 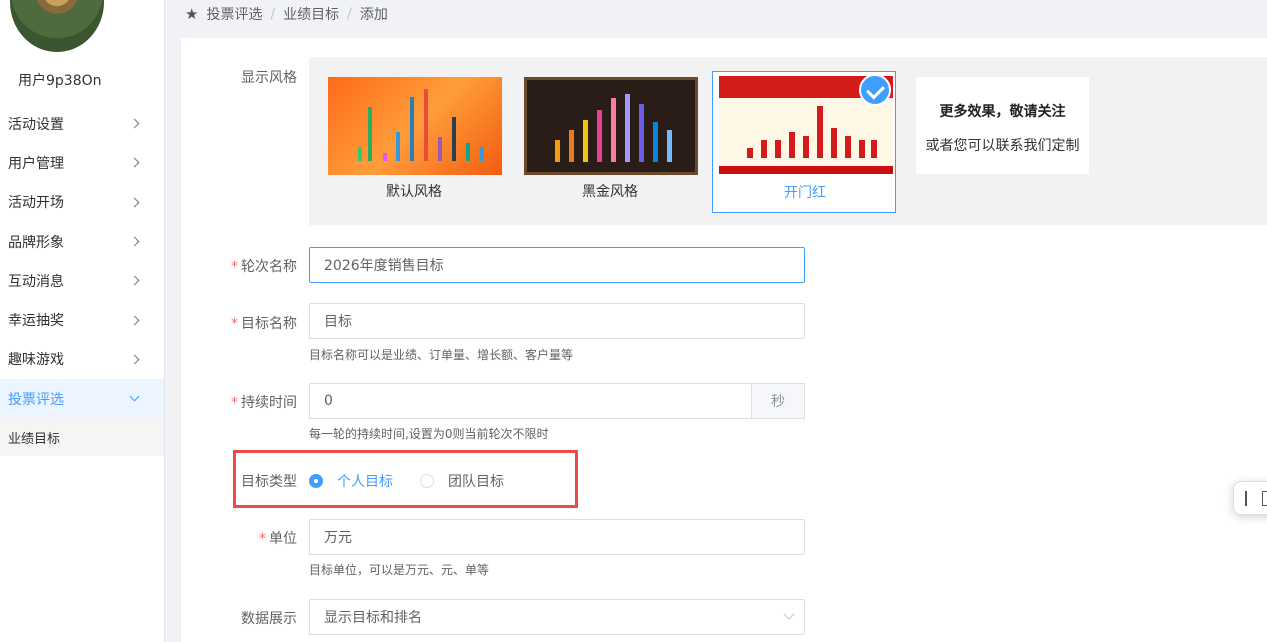 I want to click on sidebar-item-label: 品牌形象, so click(x=36, y=242).